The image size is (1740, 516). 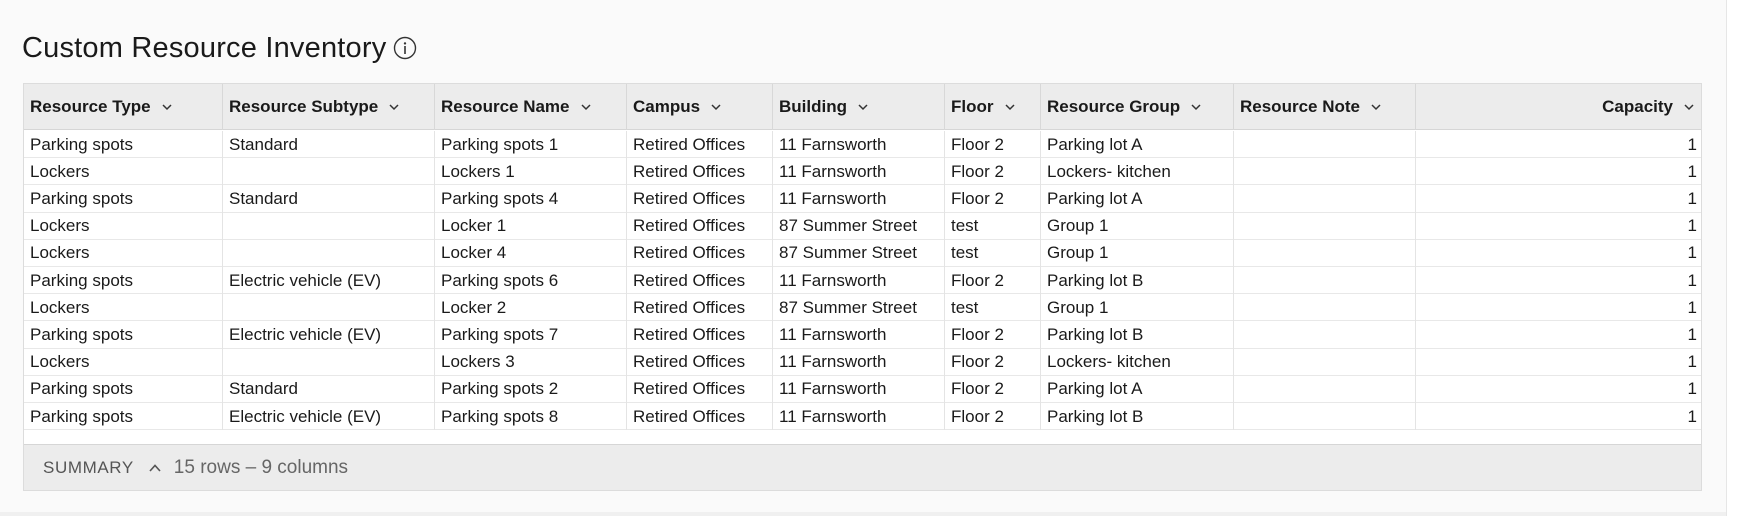 I want to click on header-label: Capacity, so click(x=1637, y=106).